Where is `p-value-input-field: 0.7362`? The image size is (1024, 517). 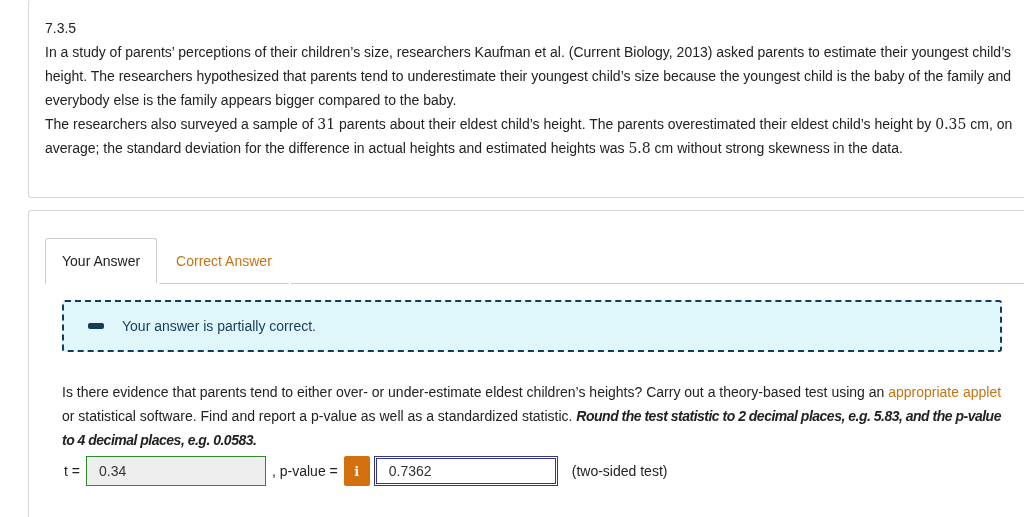 p-value-input-field: 0.7362 is located at coordinates (465, 471).